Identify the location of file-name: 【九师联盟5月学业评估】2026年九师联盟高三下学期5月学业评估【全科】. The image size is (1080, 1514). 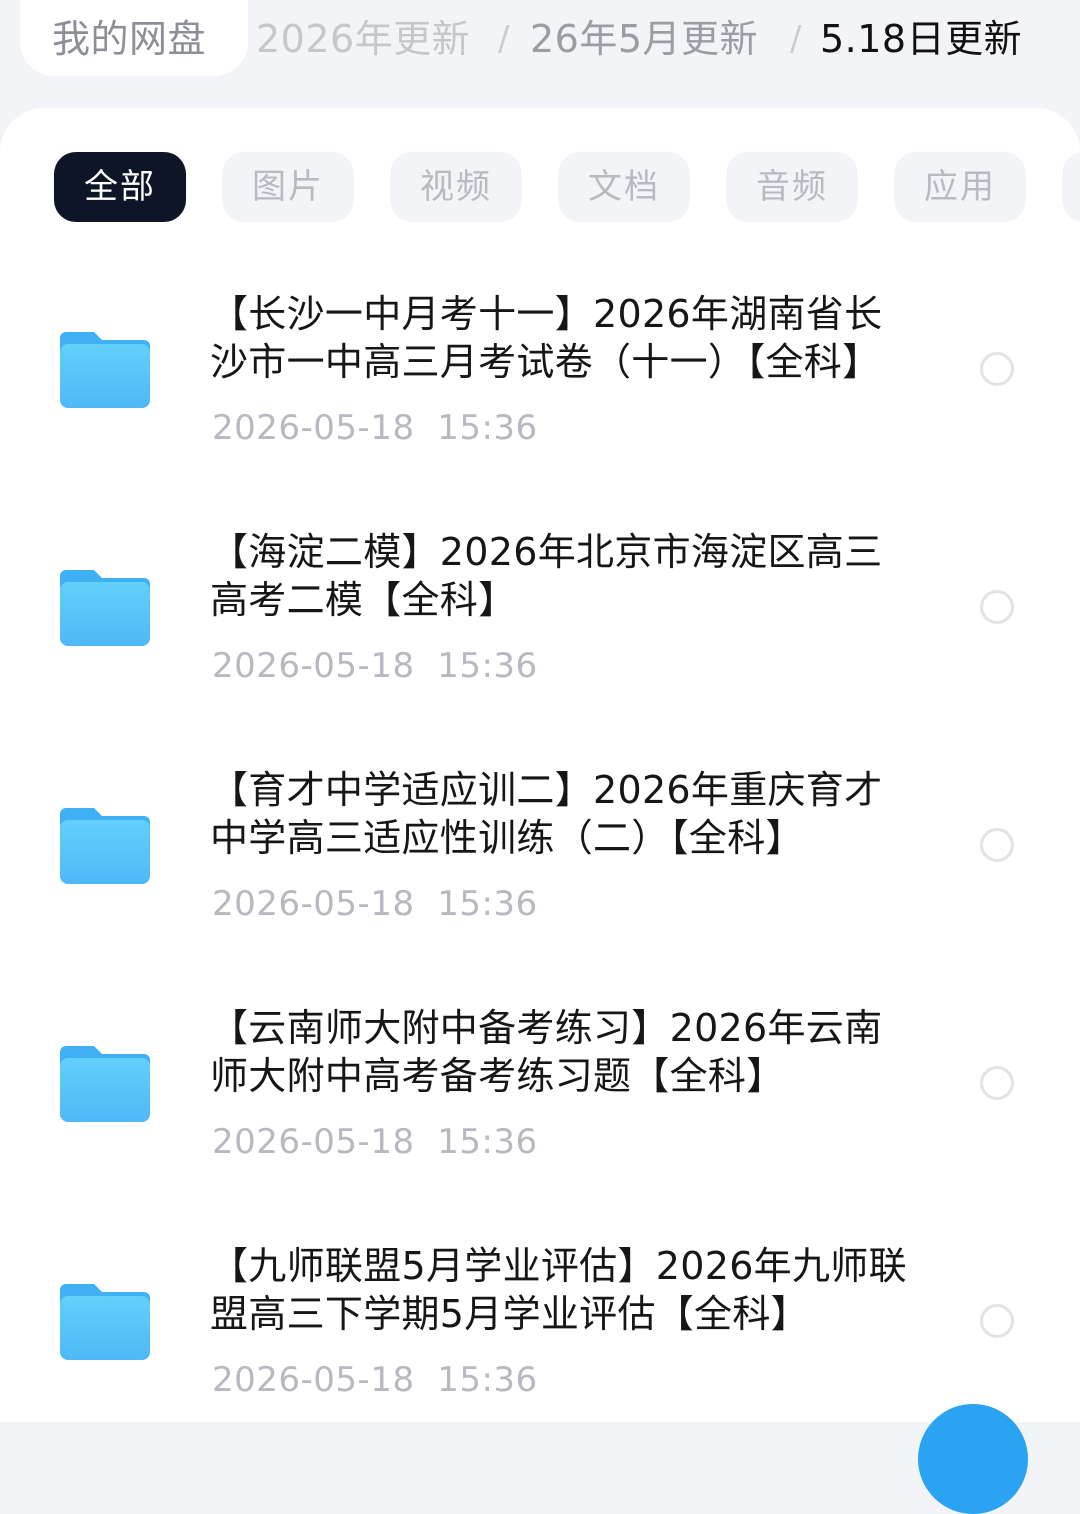
(558, 1290).